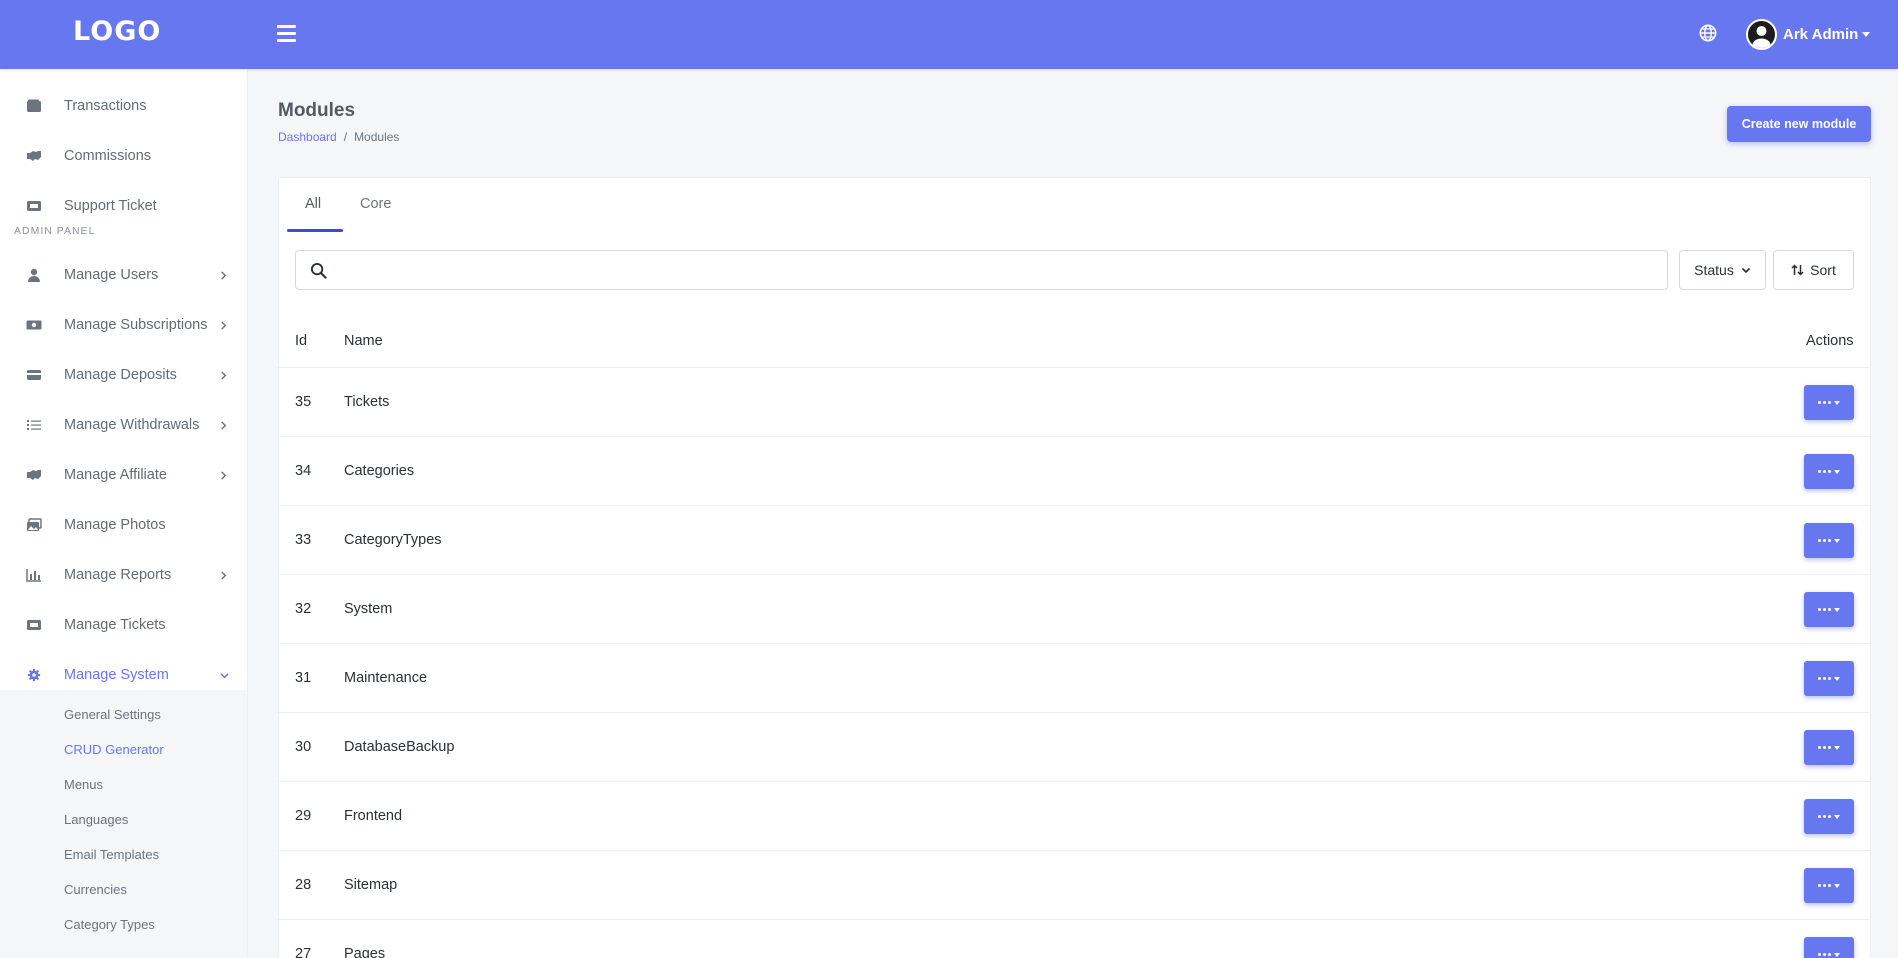 This screenshot has width=1898, height=958. Describe the element at coordinates (123, 625) in the screenshot. I see `sidebar-item-manage-tickets: Manage Tickets` at that location.